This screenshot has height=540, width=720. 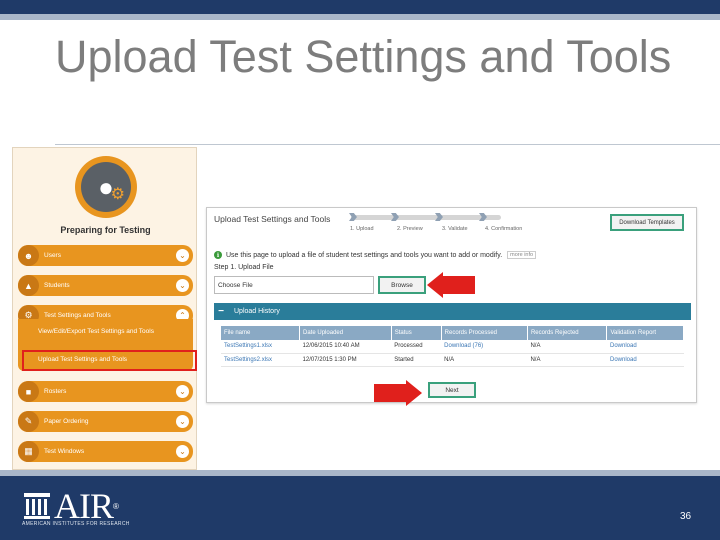 I want to click on paper-icon: ✎, so click(x=28, y=421).